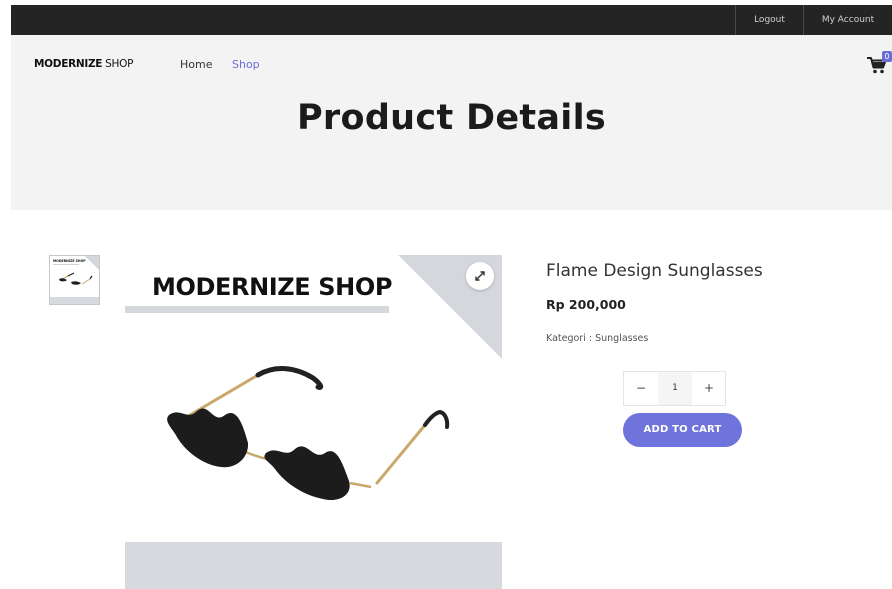  Describe the element at coordinates (769, 20) in the screenshot. I see `logout-link: Logout` at that location.